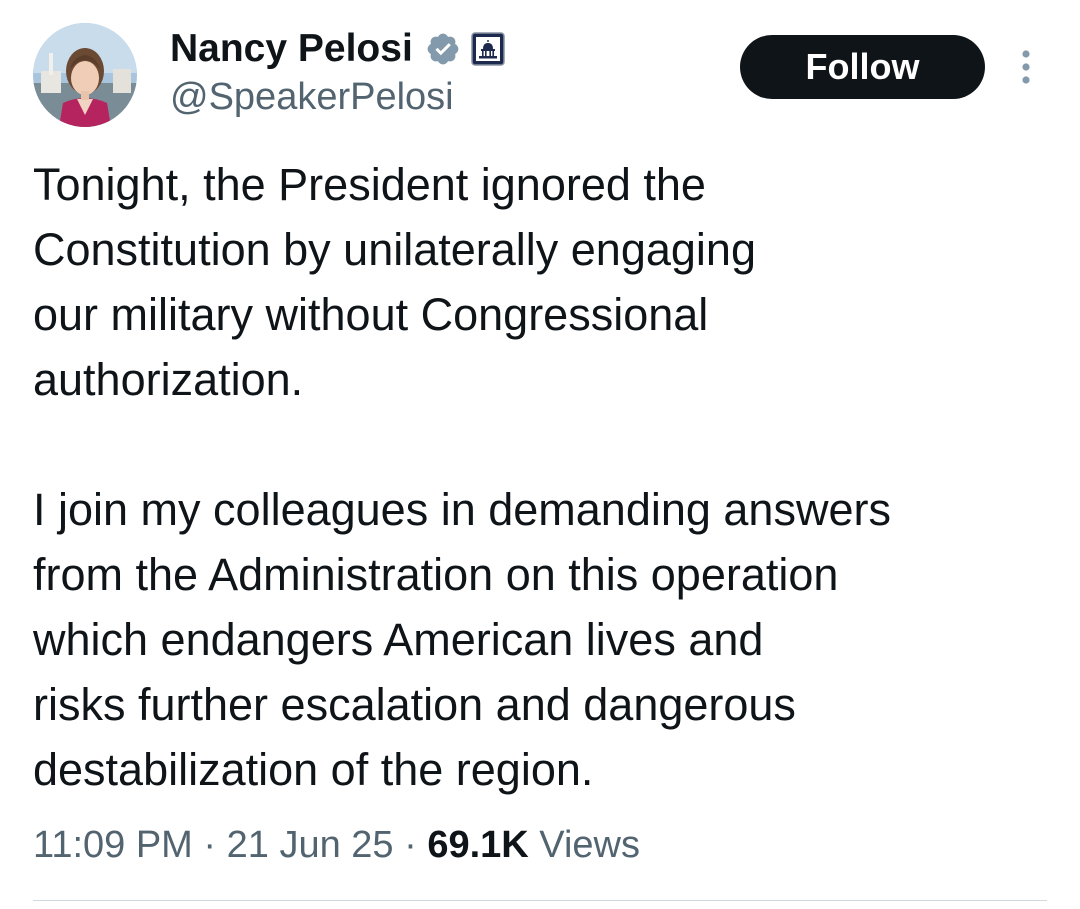 Image resolution: width=1080 pixels, height=909 pixels. I want to click on divider, so click(540, 900).